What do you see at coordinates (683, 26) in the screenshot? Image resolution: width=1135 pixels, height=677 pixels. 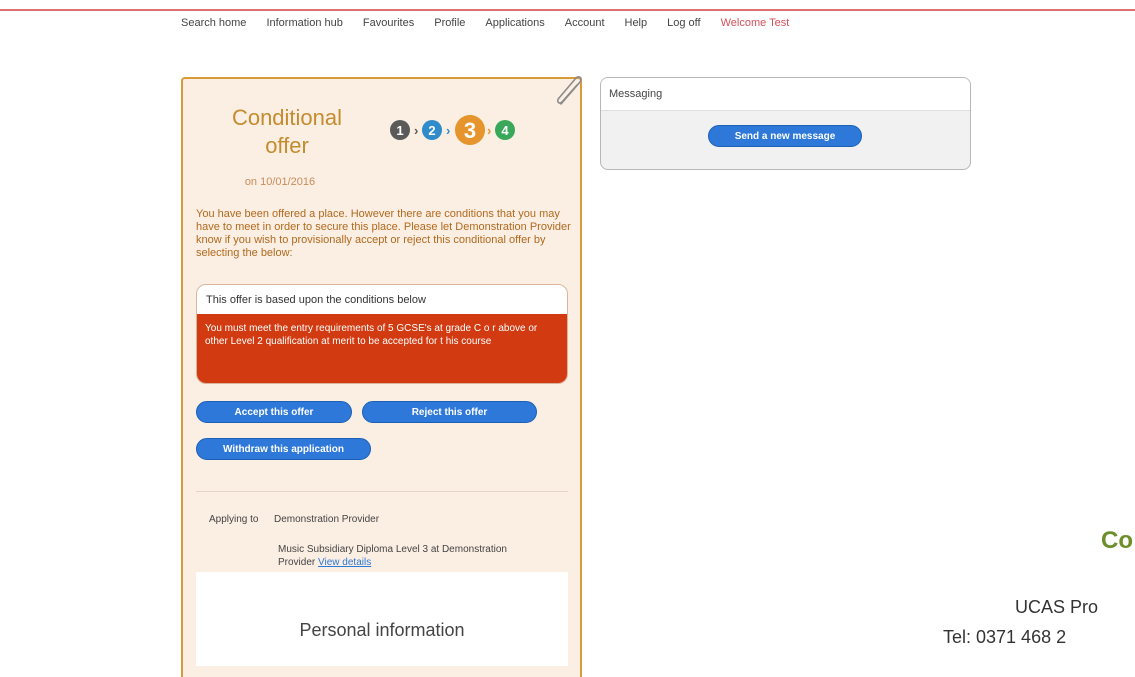 I see `nav-log-off: Log off` at bounding box center [683, 26].